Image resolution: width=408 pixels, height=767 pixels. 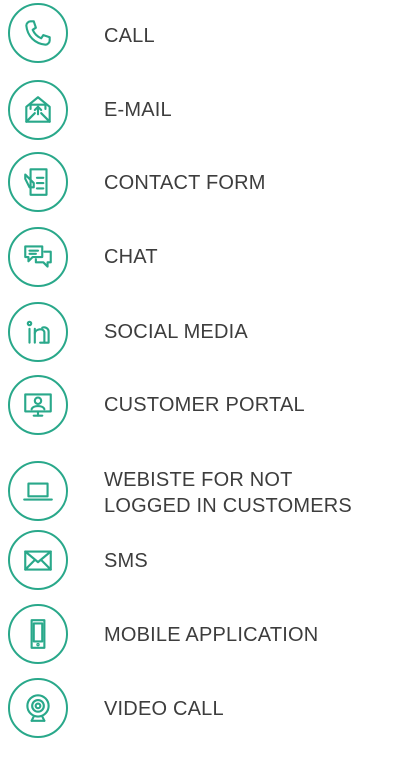 I want to click on channel-label: VIDEO CALL, so click(x=164, y=709).